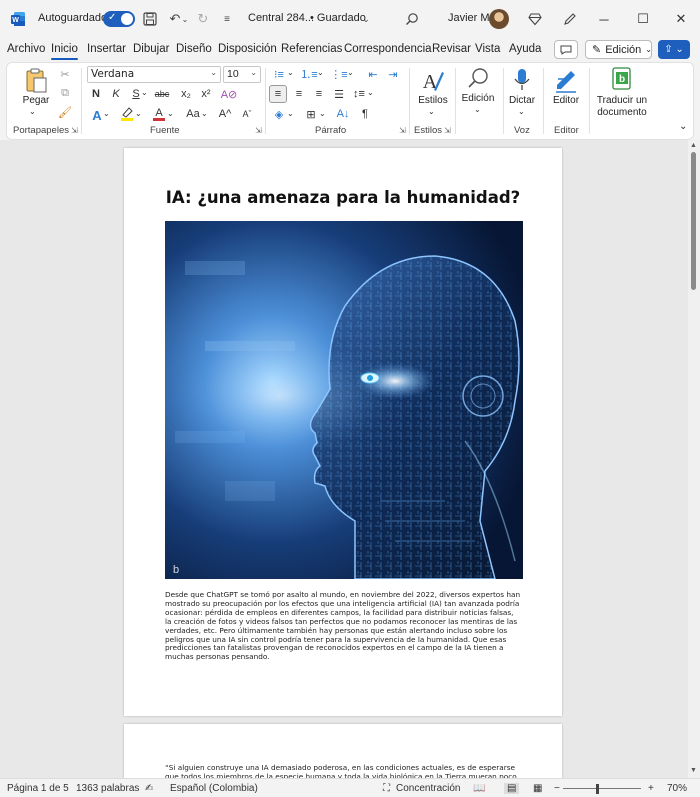  Describe the element at coordinates (299, 94) in the screenshot. I see `align-center-icon: ≡` at that location.